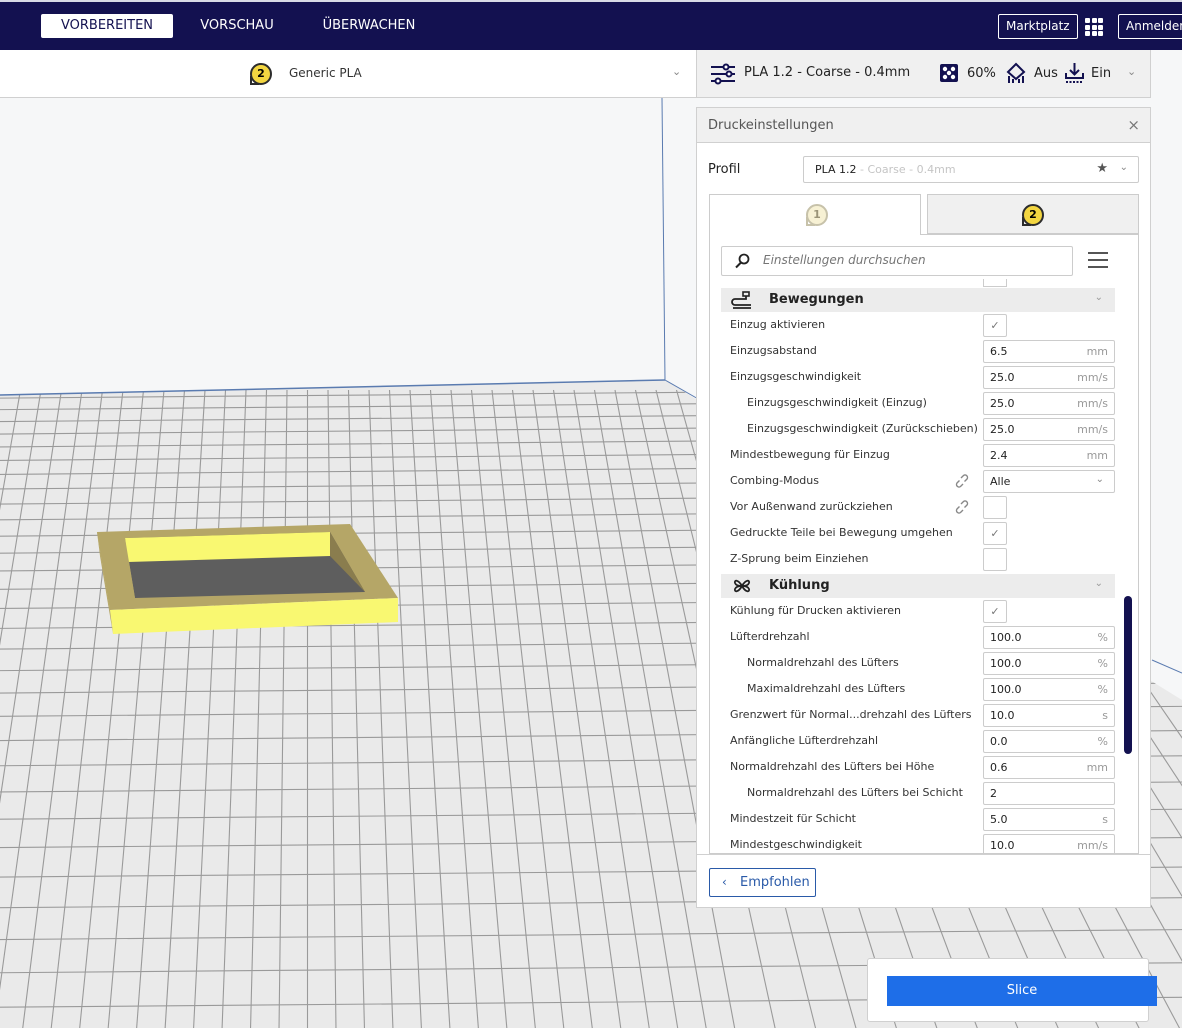 This screenshot has height=1028, width=1182. Describe the element at coordinates (1049, 481) in the screenshot. I see `combing-mode-select: Alle ⌄` at that location.